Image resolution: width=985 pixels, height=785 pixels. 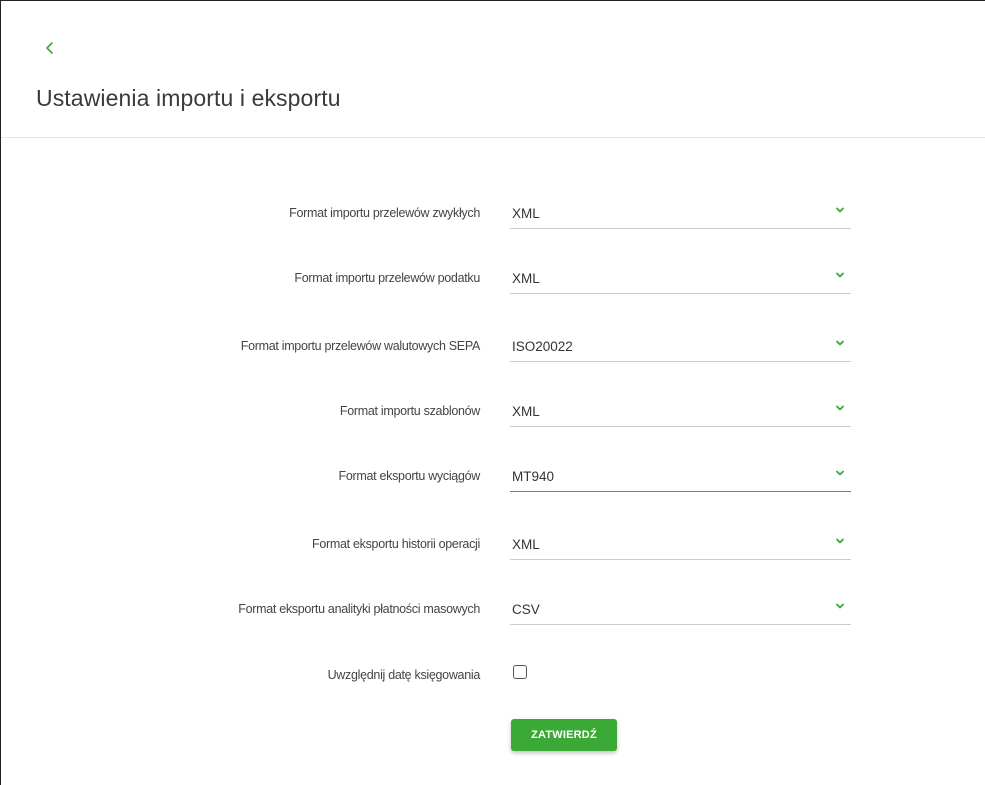 What do you see at coordinates (680, 213) in the screenshot?
I see `import-regular-transfers-select: XML` at bounding box center [680, 213].